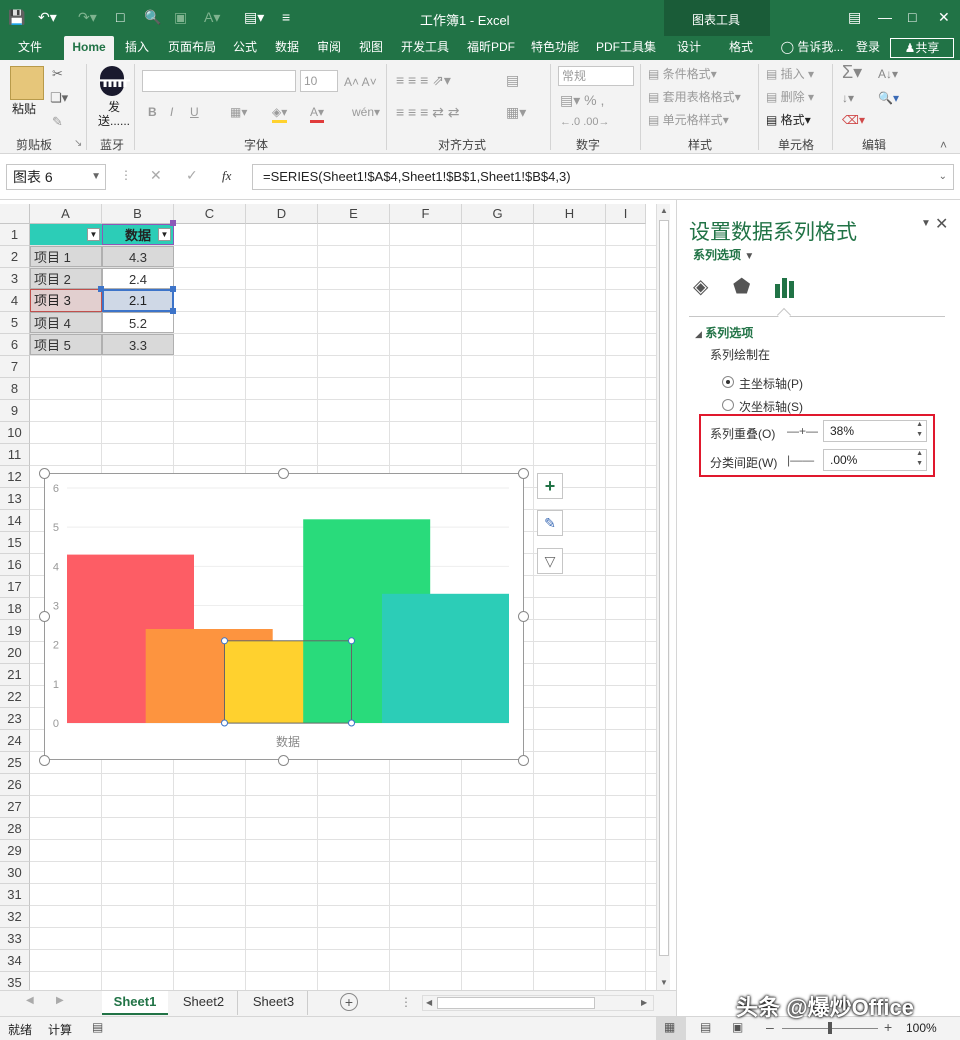 The image size is (960, 1040). I want to click on column-header: E, so click(354, 214).